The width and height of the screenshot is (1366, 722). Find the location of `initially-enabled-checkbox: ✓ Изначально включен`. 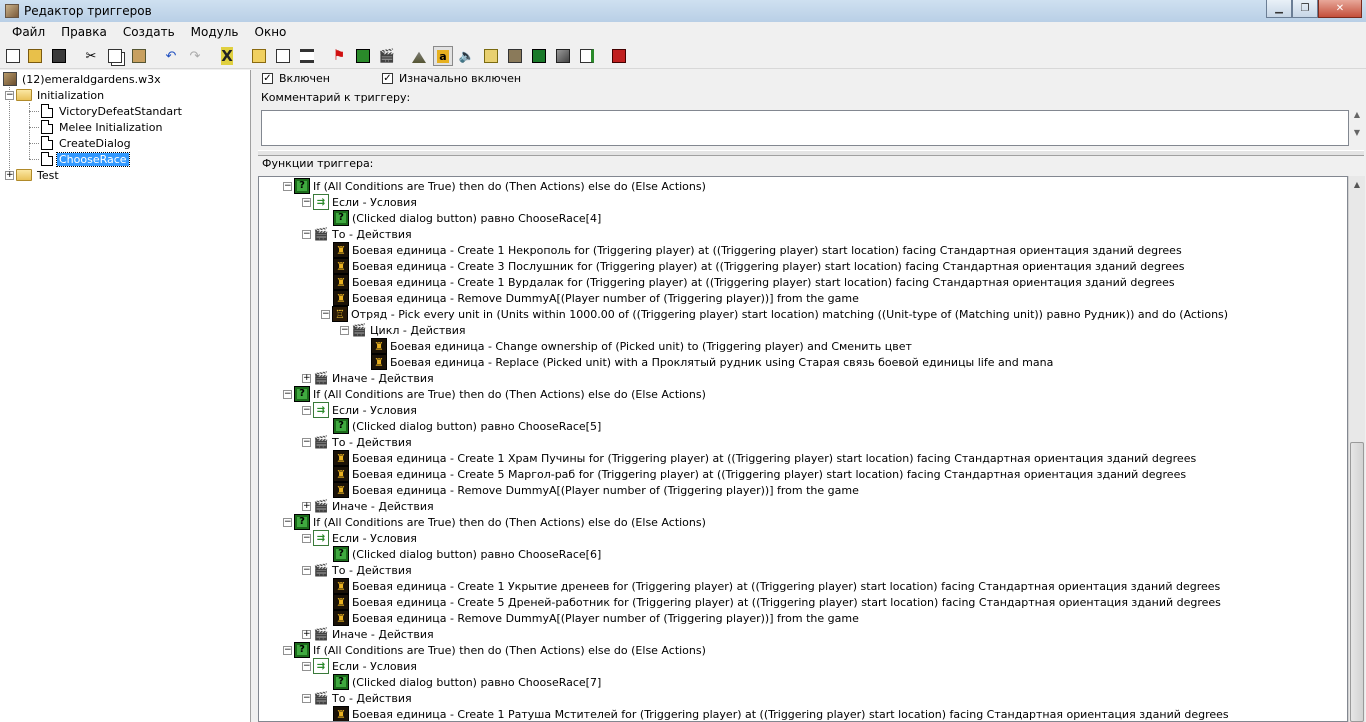

initially-enabled-checkbox: ✓ Изначально включен is located at coordinates (451, 78).